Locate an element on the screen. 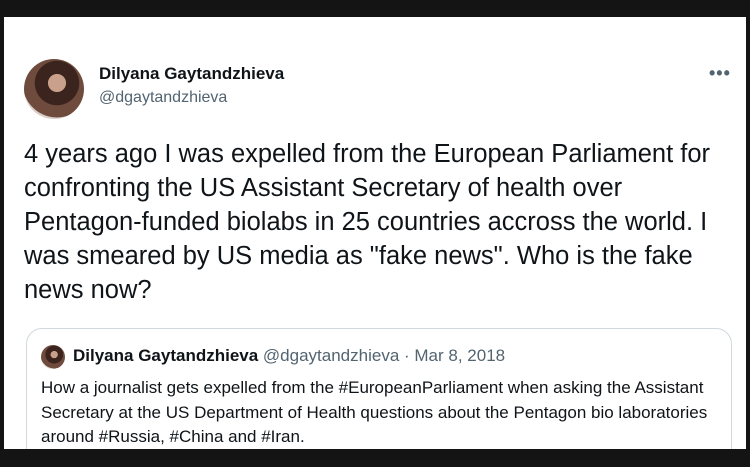 This screenshot has height=467, width=750. quoted-author-name: Dilyana Gaytandzhieva is located at coordinates (166, 355).